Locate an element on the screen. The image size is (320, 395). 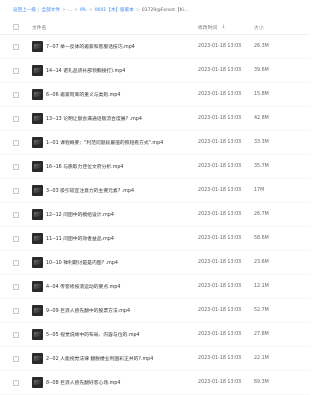
file-size: 27.8M is located at coordinates (261, 334).